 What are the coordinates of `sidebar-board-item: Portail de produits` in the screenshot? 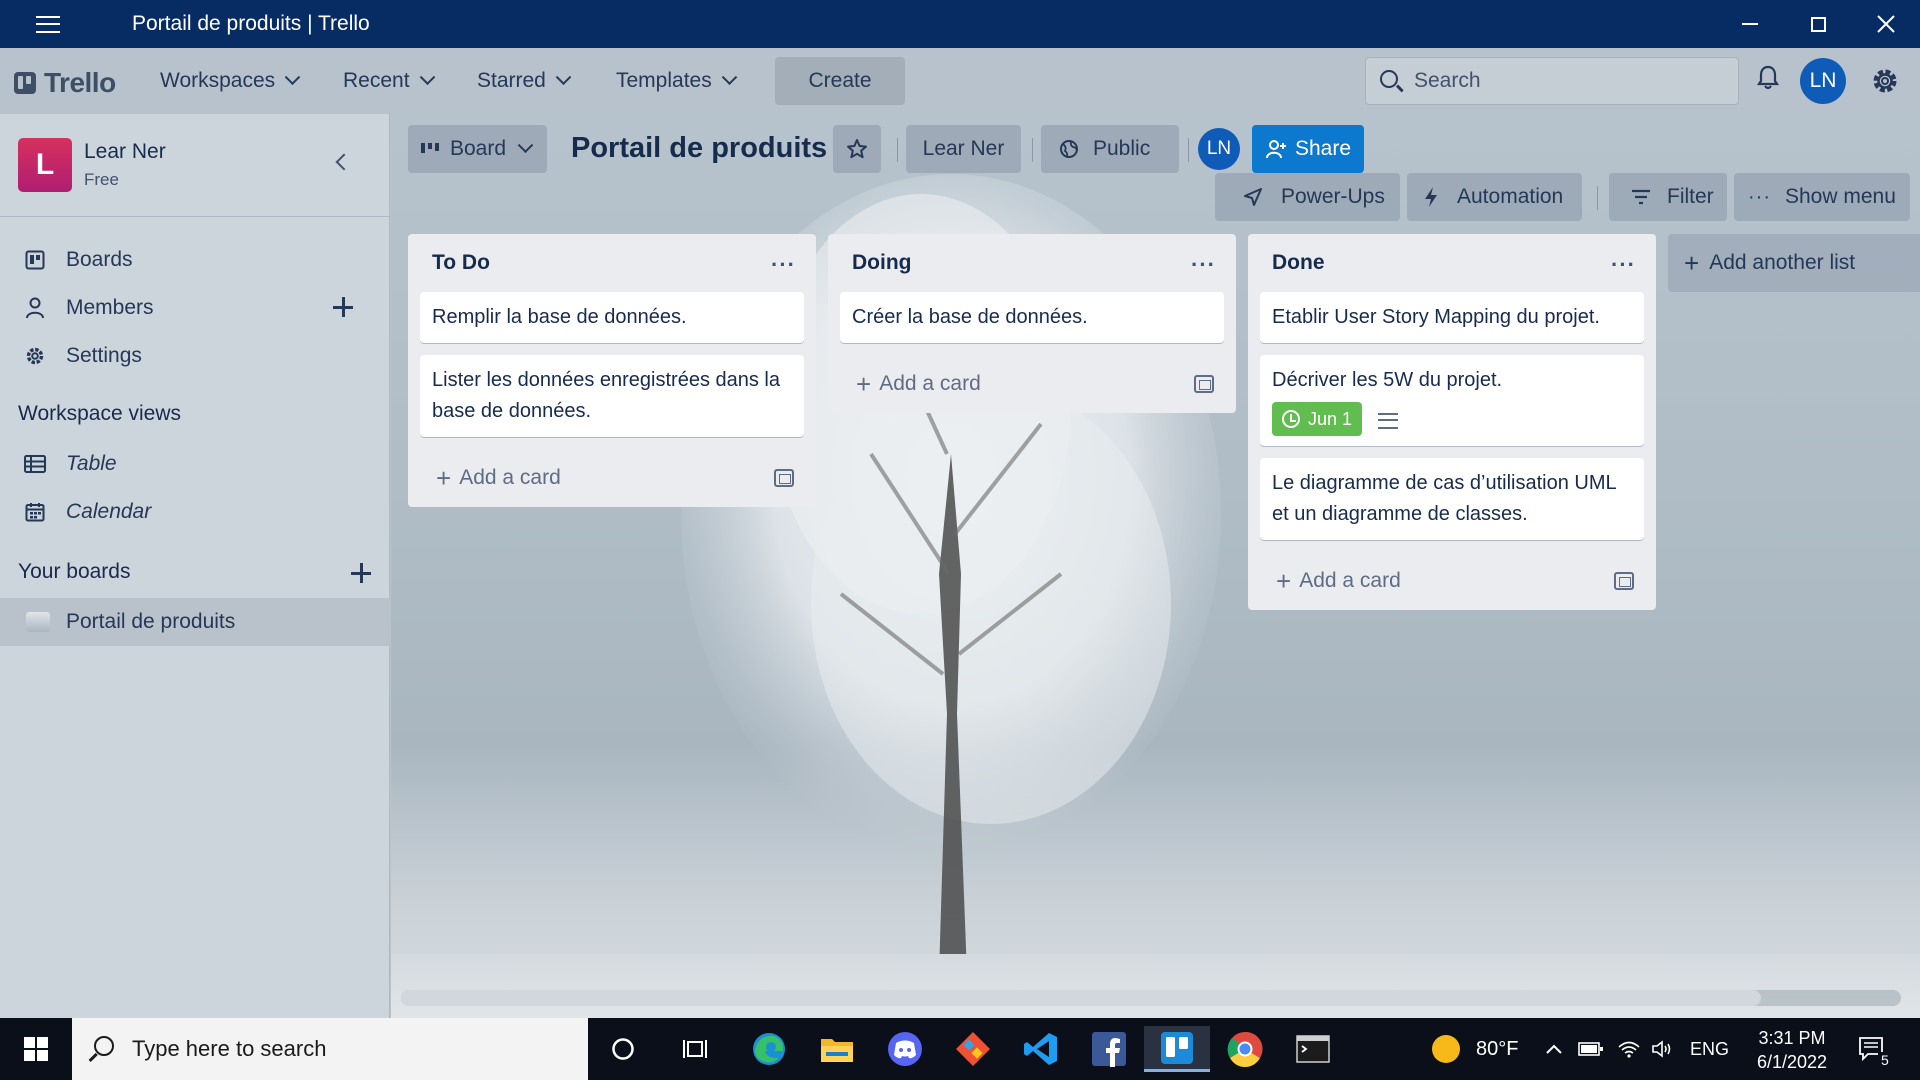 It's located at (195, 622).